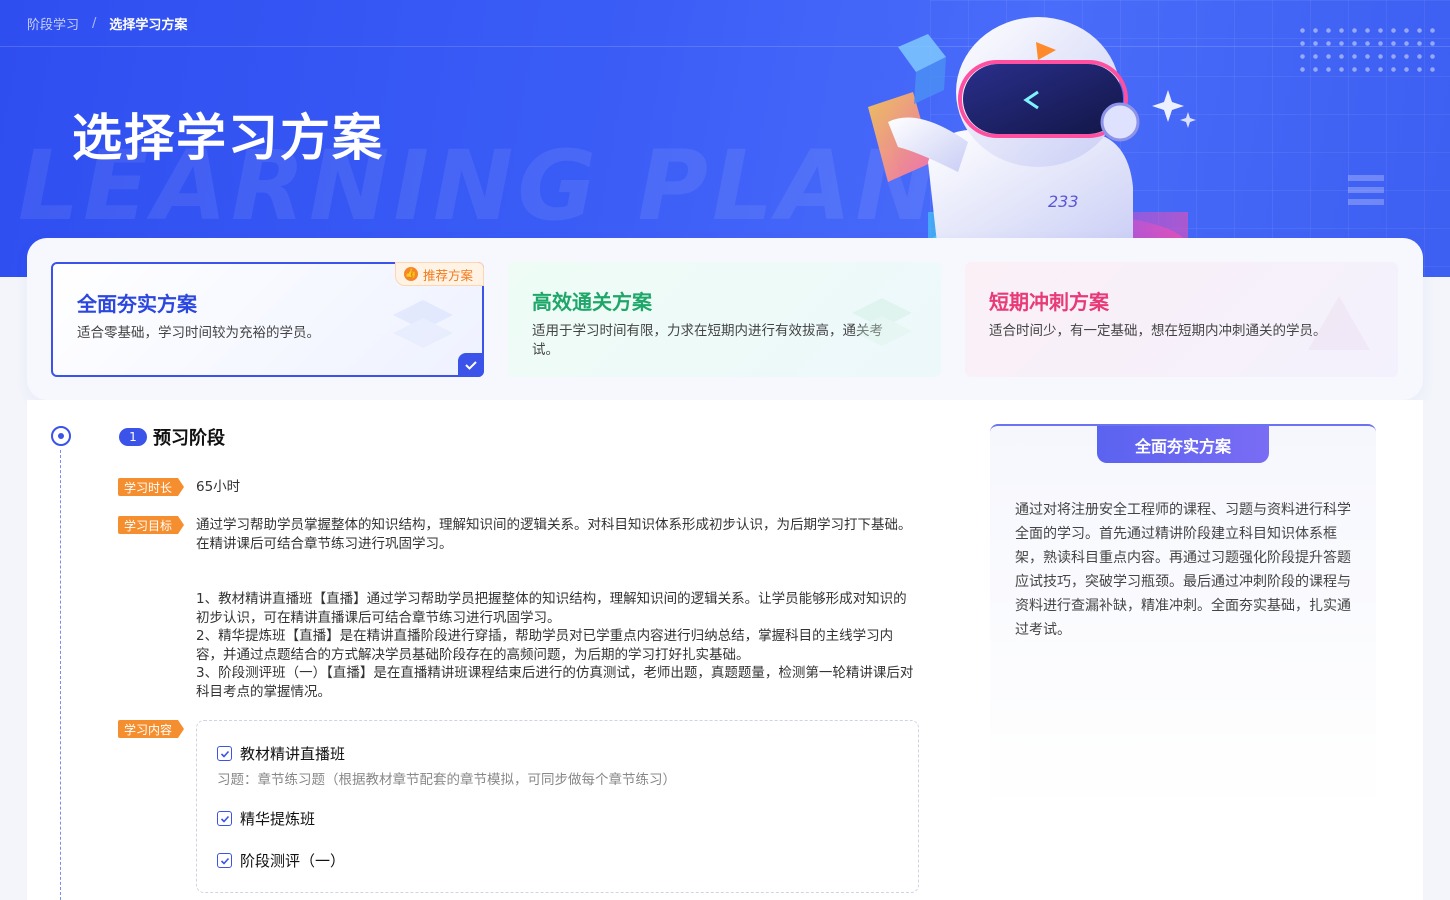  What do you see at coordinates (107, 23) in the screenshot?
I see `breadcrumb: 阶段学习 / 选择学习方案` at bounding box center [107, 23].